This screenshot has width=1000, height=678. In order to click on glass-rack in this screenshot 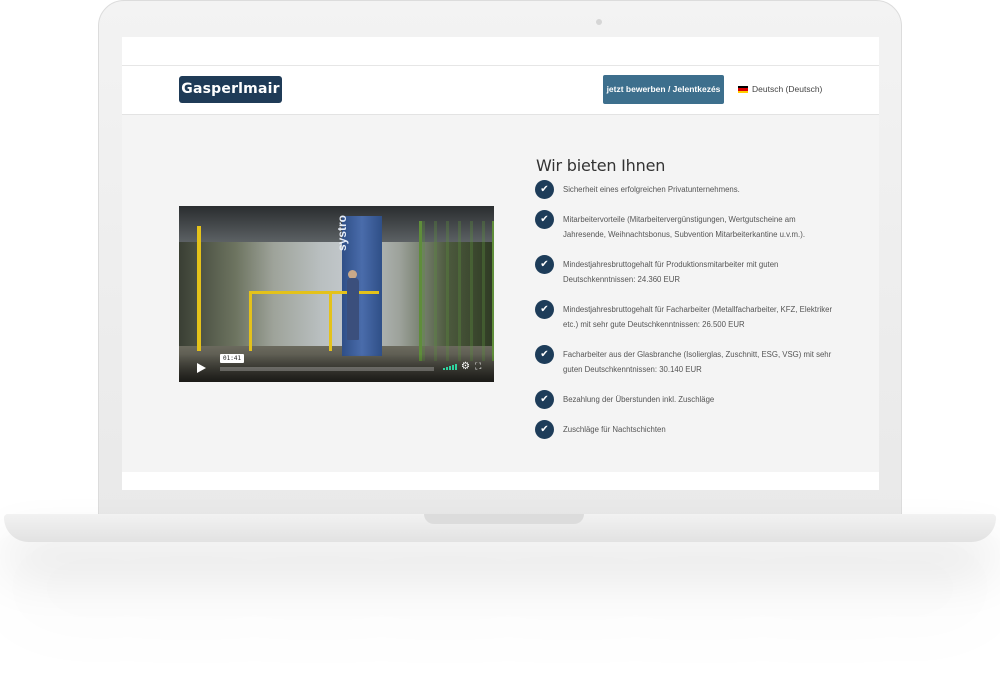, I will do `click(456, 291)`.